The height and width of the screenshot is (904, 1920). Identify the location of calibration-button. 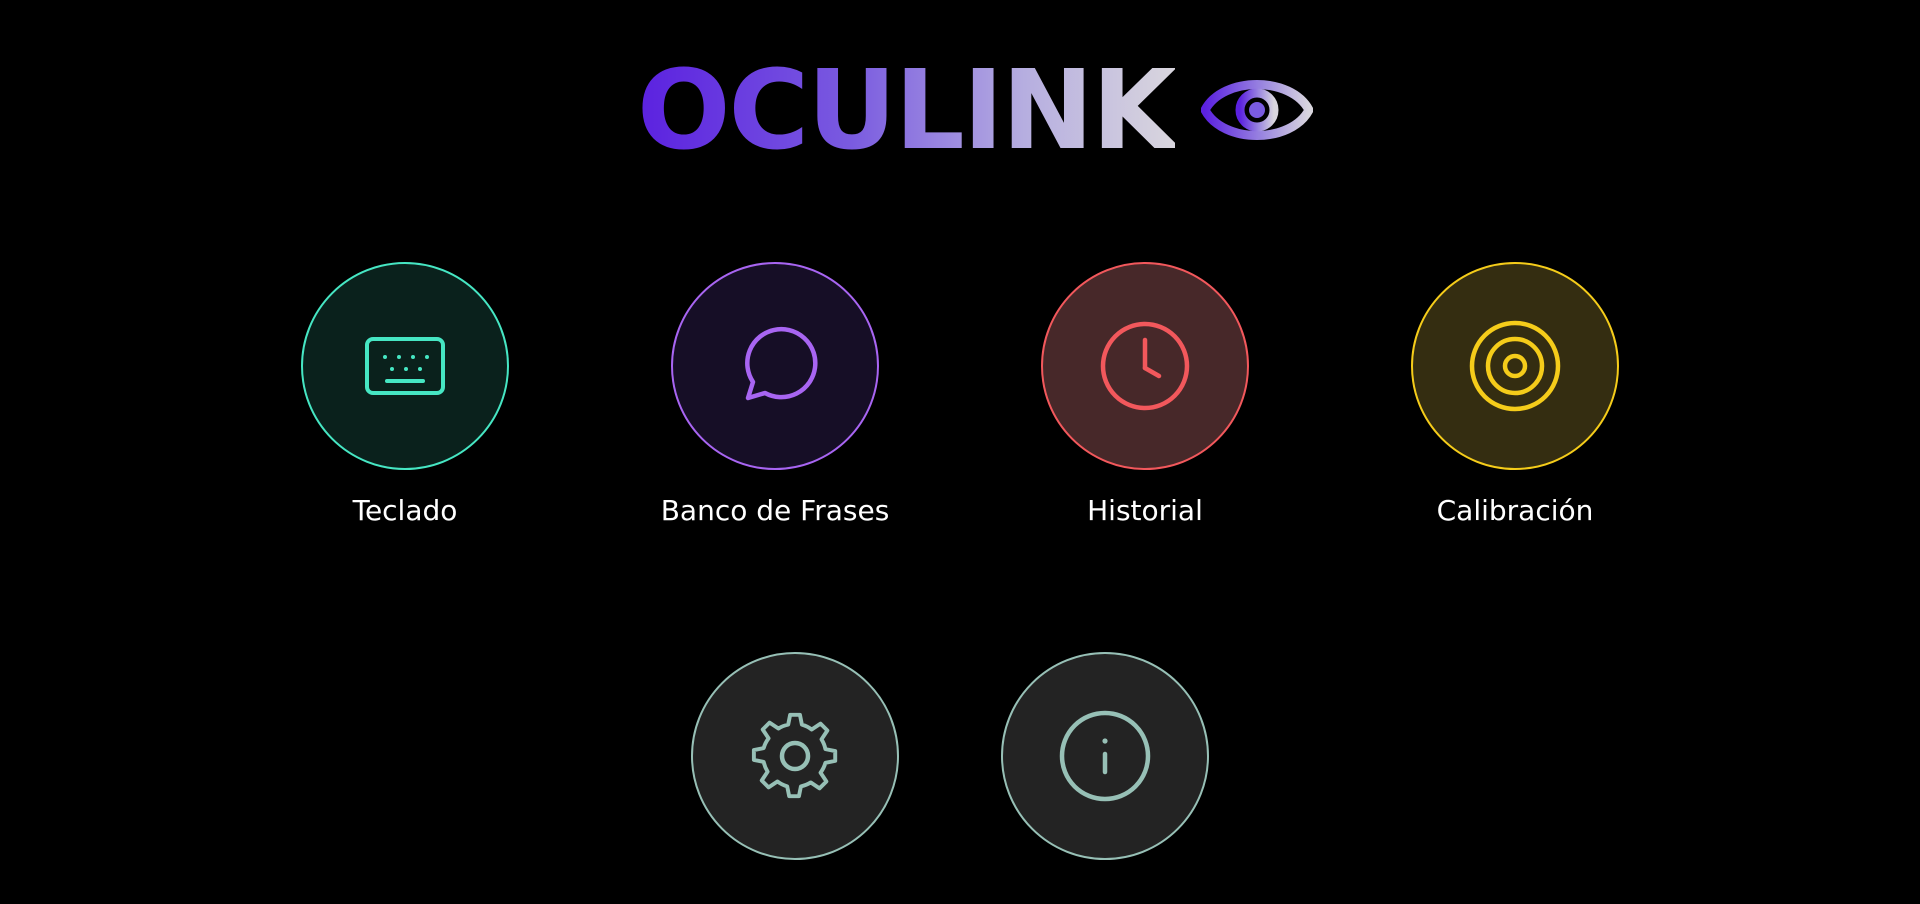
(1515, 366).